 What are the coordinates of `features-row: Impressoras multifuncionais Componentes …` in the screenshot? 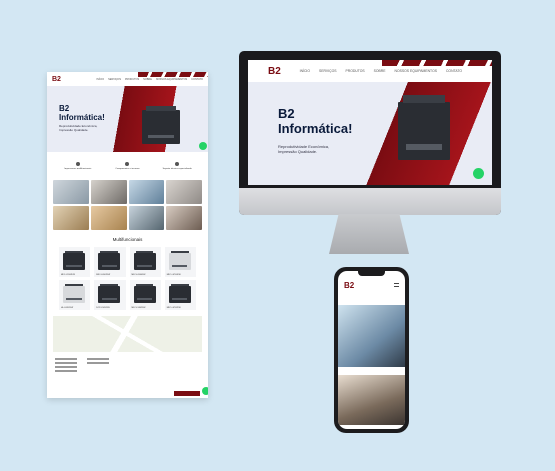 It's located at (127, 166).